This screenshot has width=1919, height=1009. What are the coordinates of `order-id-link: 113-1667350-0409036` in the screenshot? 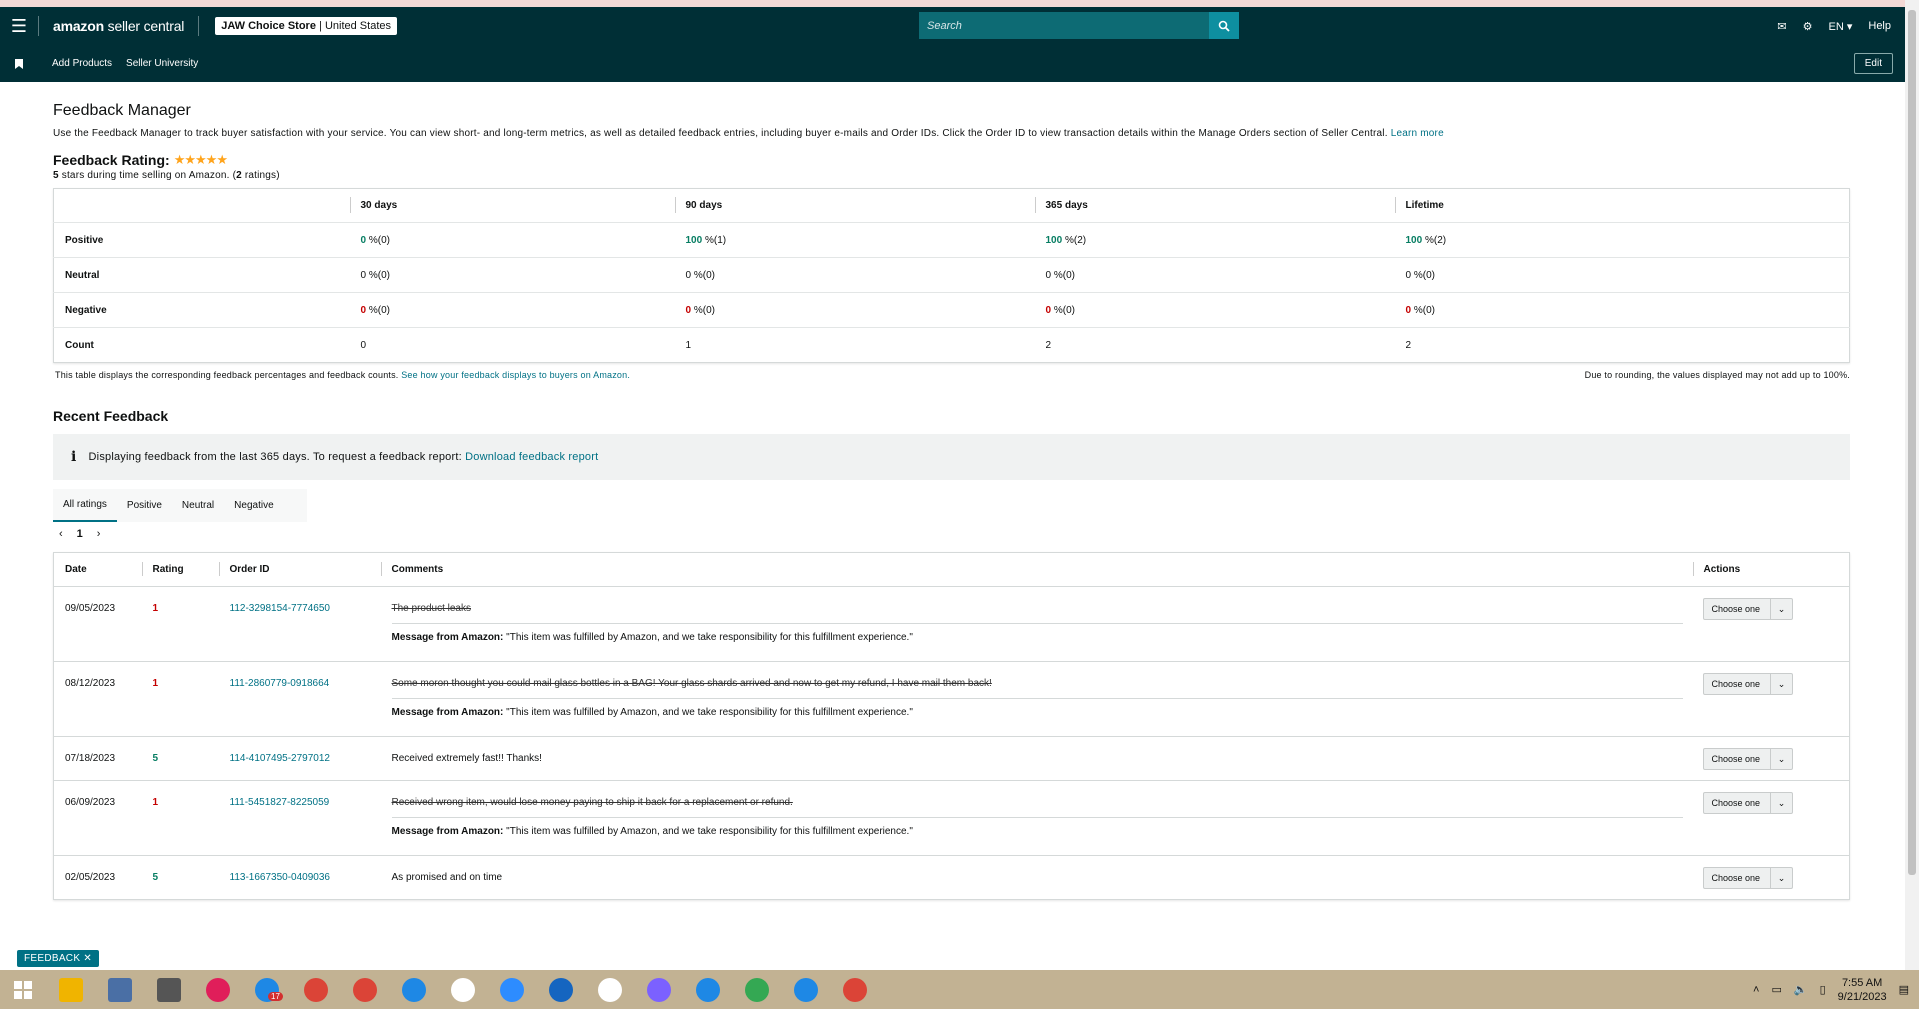 It's located at (299, 877).